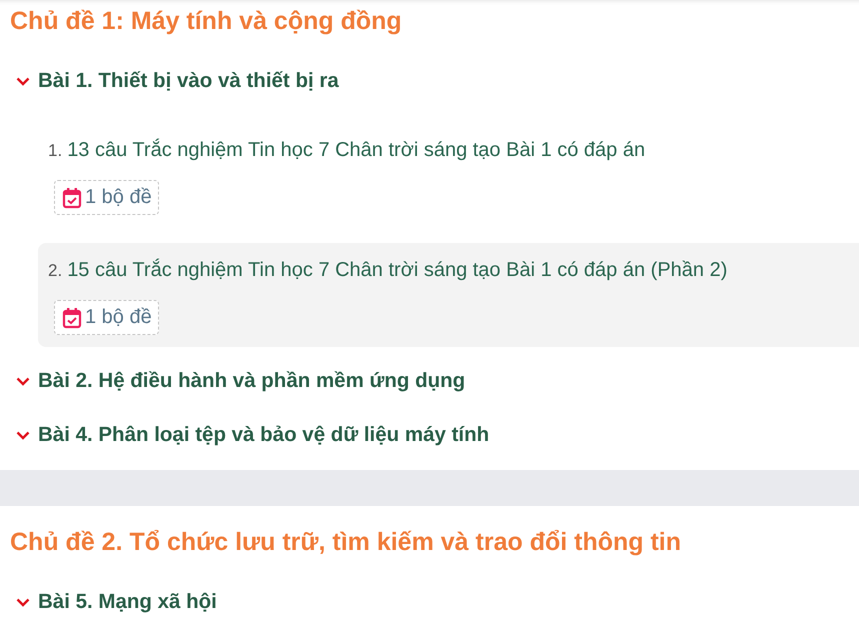  Describe the element at coordinates (434, 81) in the screenshot. I see `lesson-header: Bài 1. Thiết bị vào và thiết bị ra` at that location.